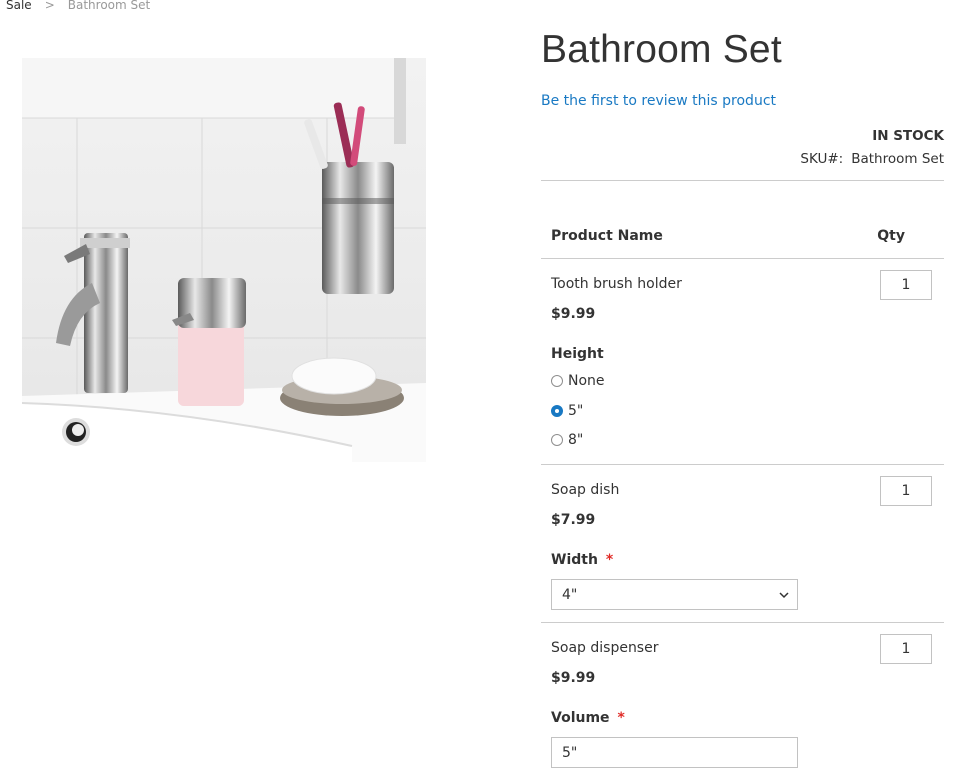 This screenshot has width=960, height=778. I want to click on option-label-text: Volume, so click(580, 718).